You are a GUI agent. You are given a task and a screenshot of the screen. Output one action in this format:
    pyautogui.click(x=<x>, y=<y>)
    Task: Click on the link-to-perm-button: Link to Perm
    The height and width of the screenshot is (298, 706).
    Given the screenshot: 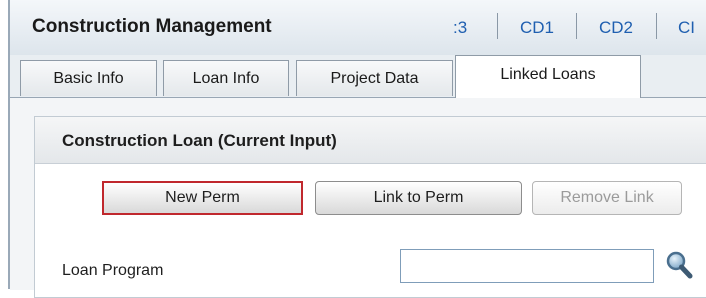 What is the action you would take?
    pyautogui.click(x=418, y=198)
    